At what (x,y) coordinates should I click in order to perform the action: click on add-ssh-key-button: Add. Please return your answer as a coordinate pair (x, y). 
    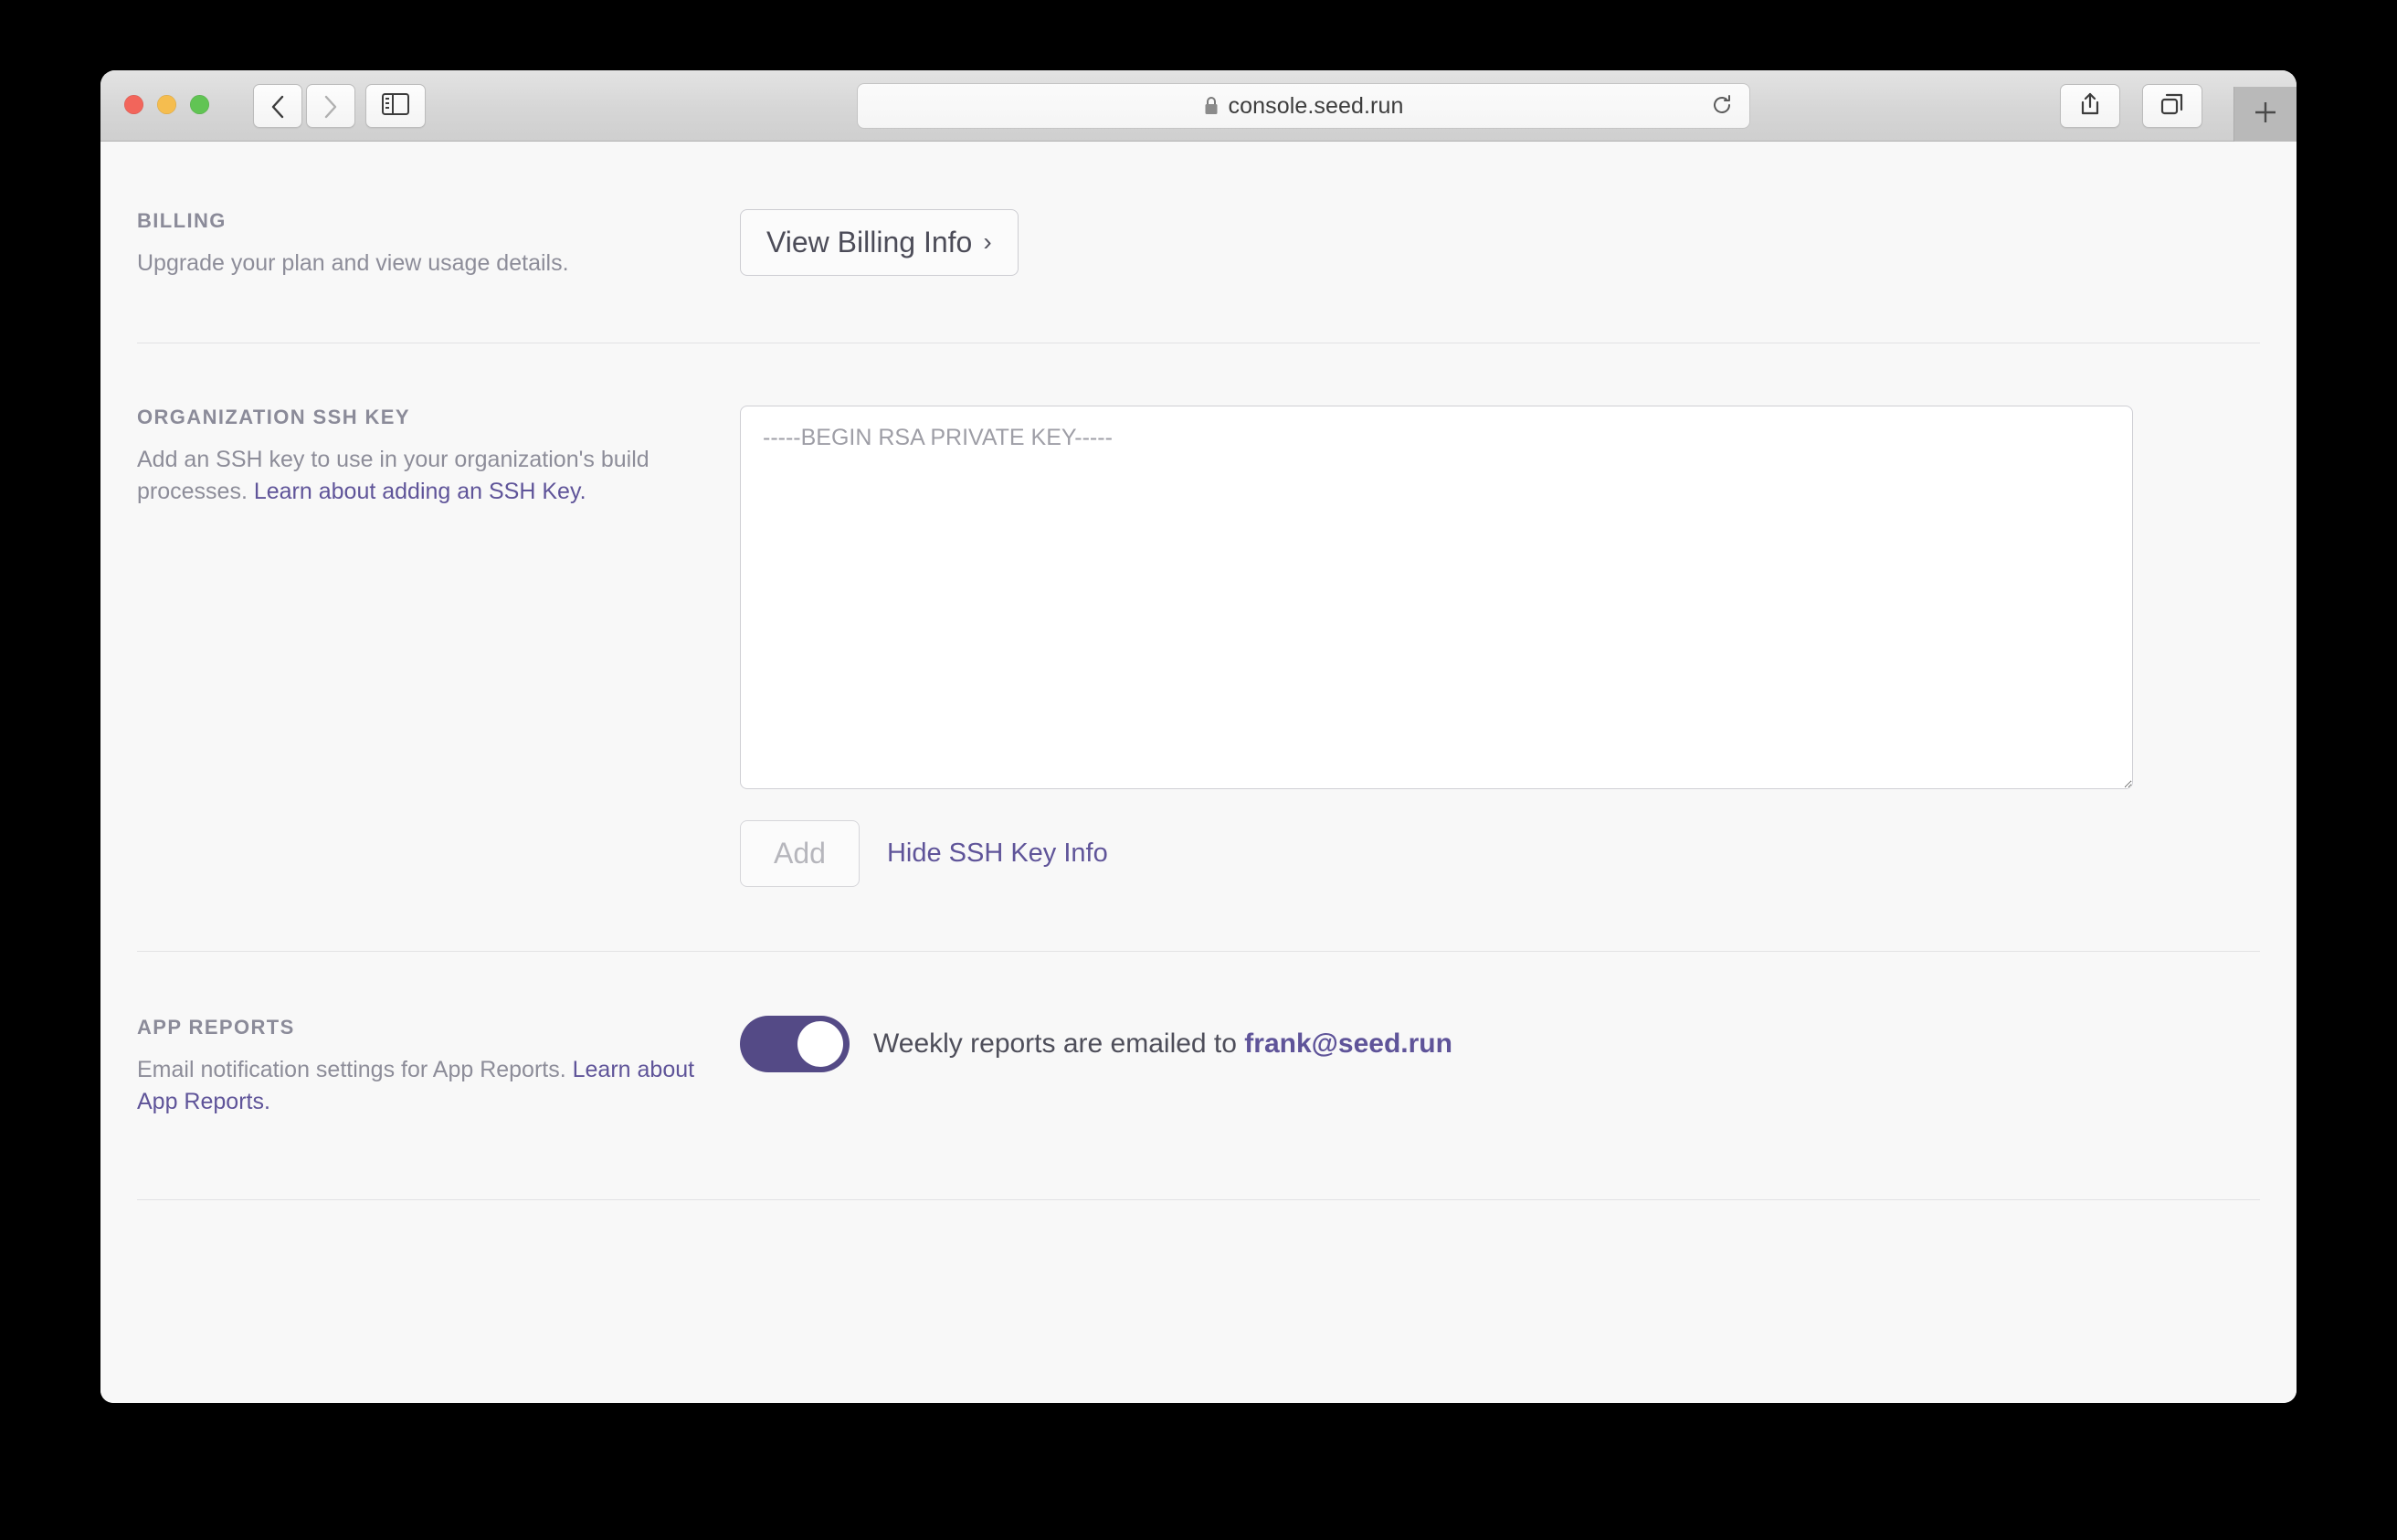
    Looking at the image, I should click on (800, 853).